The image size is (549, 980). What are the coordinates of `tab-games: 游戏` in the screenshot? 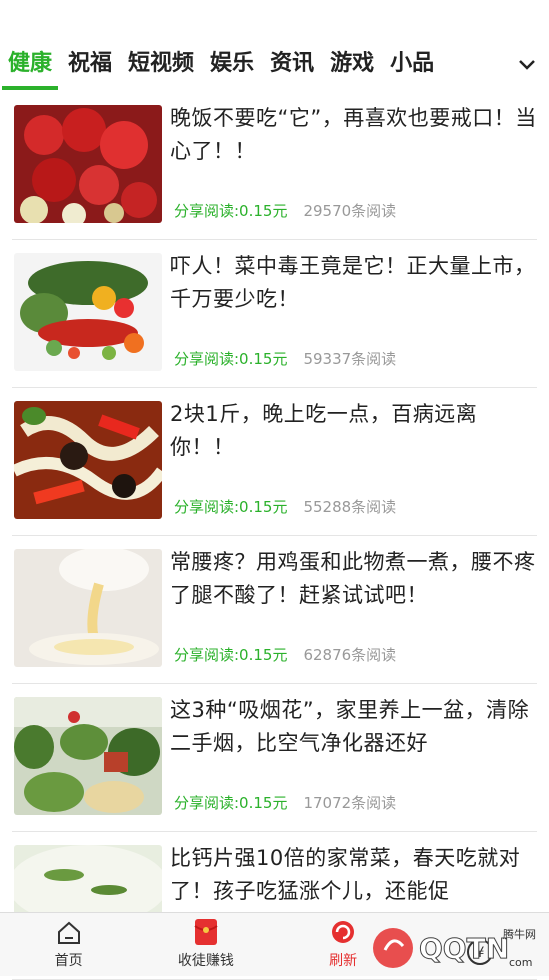 It's located at (352, 65).